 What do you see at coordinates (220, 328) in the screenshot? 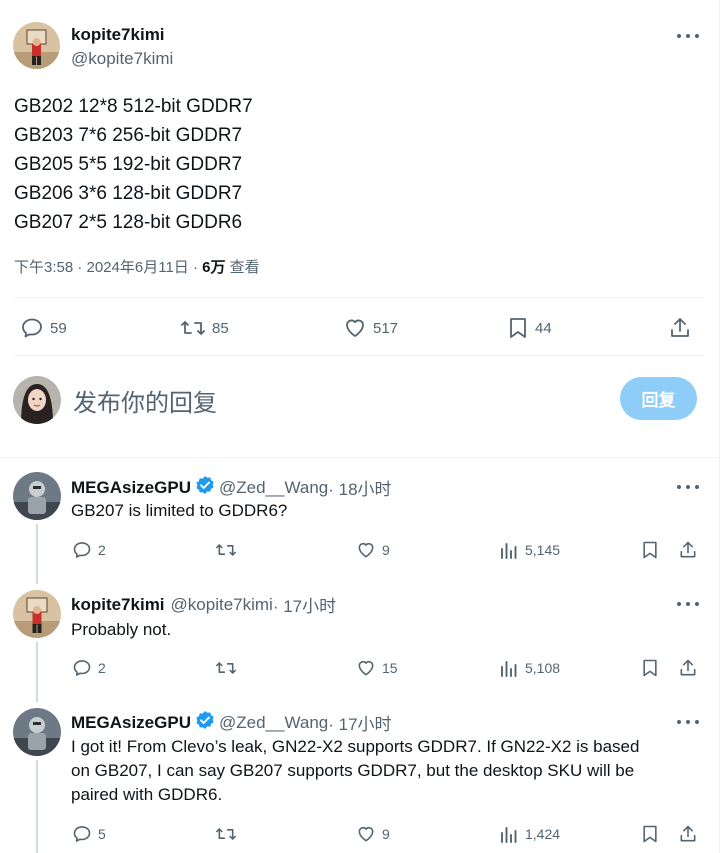
I see `retweet-count: 85` at bounding box center [220, 328].